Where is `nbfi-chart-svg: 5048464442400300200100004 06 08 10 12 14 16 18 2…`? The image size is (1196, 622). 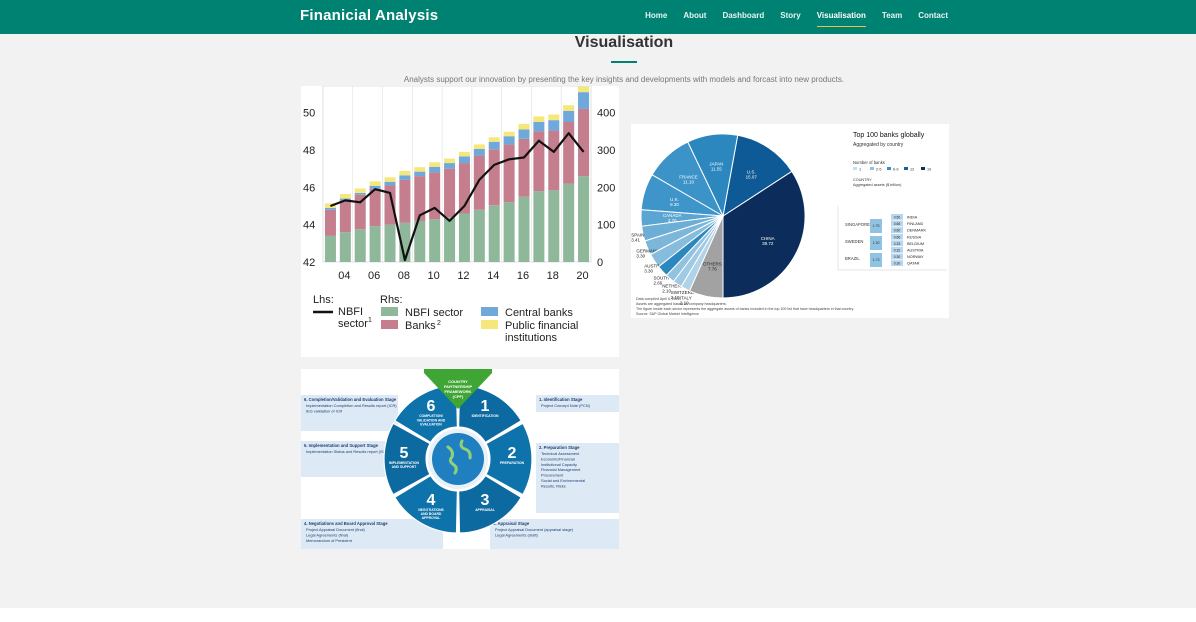 nbfi-chart-svg: 5048464442400300200100004 06 08 10 12 14 16 18 2… is located at coordinates (459, 215).